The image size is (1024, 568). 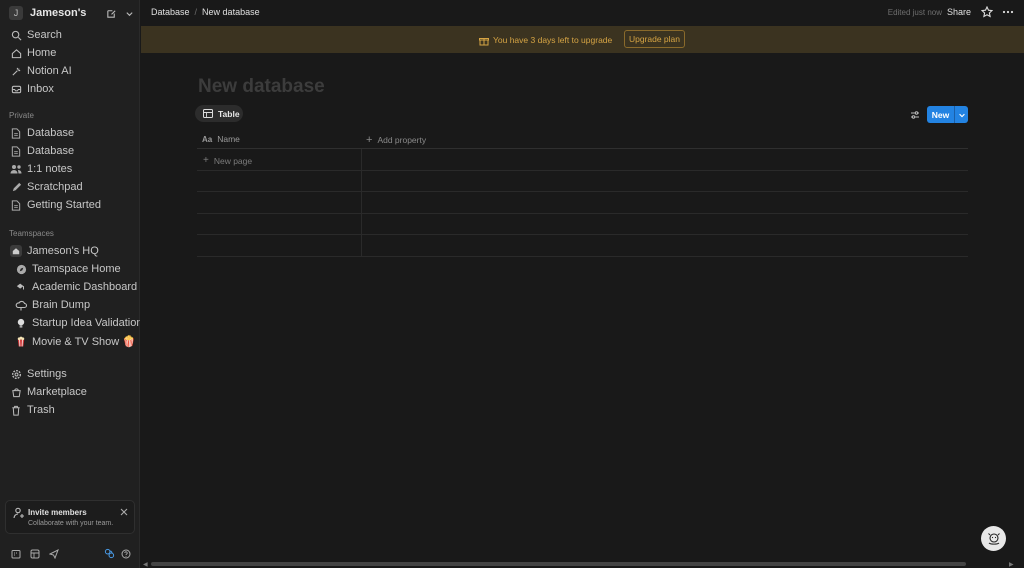 What do you see at coordinates (64, 205) in the screenshot?
I see `sidebar-item-label: Getting Started` at bounding box center [64, 205].